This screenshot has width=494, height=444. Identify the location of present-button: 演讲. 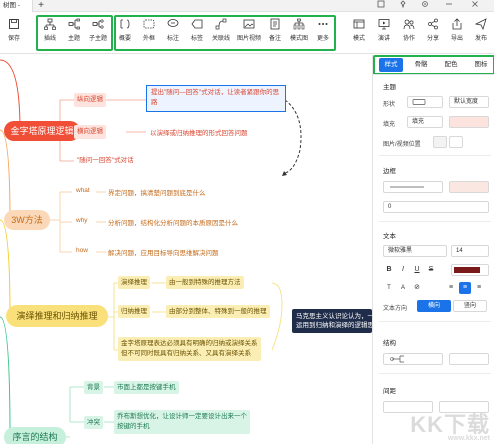
(384, 30).